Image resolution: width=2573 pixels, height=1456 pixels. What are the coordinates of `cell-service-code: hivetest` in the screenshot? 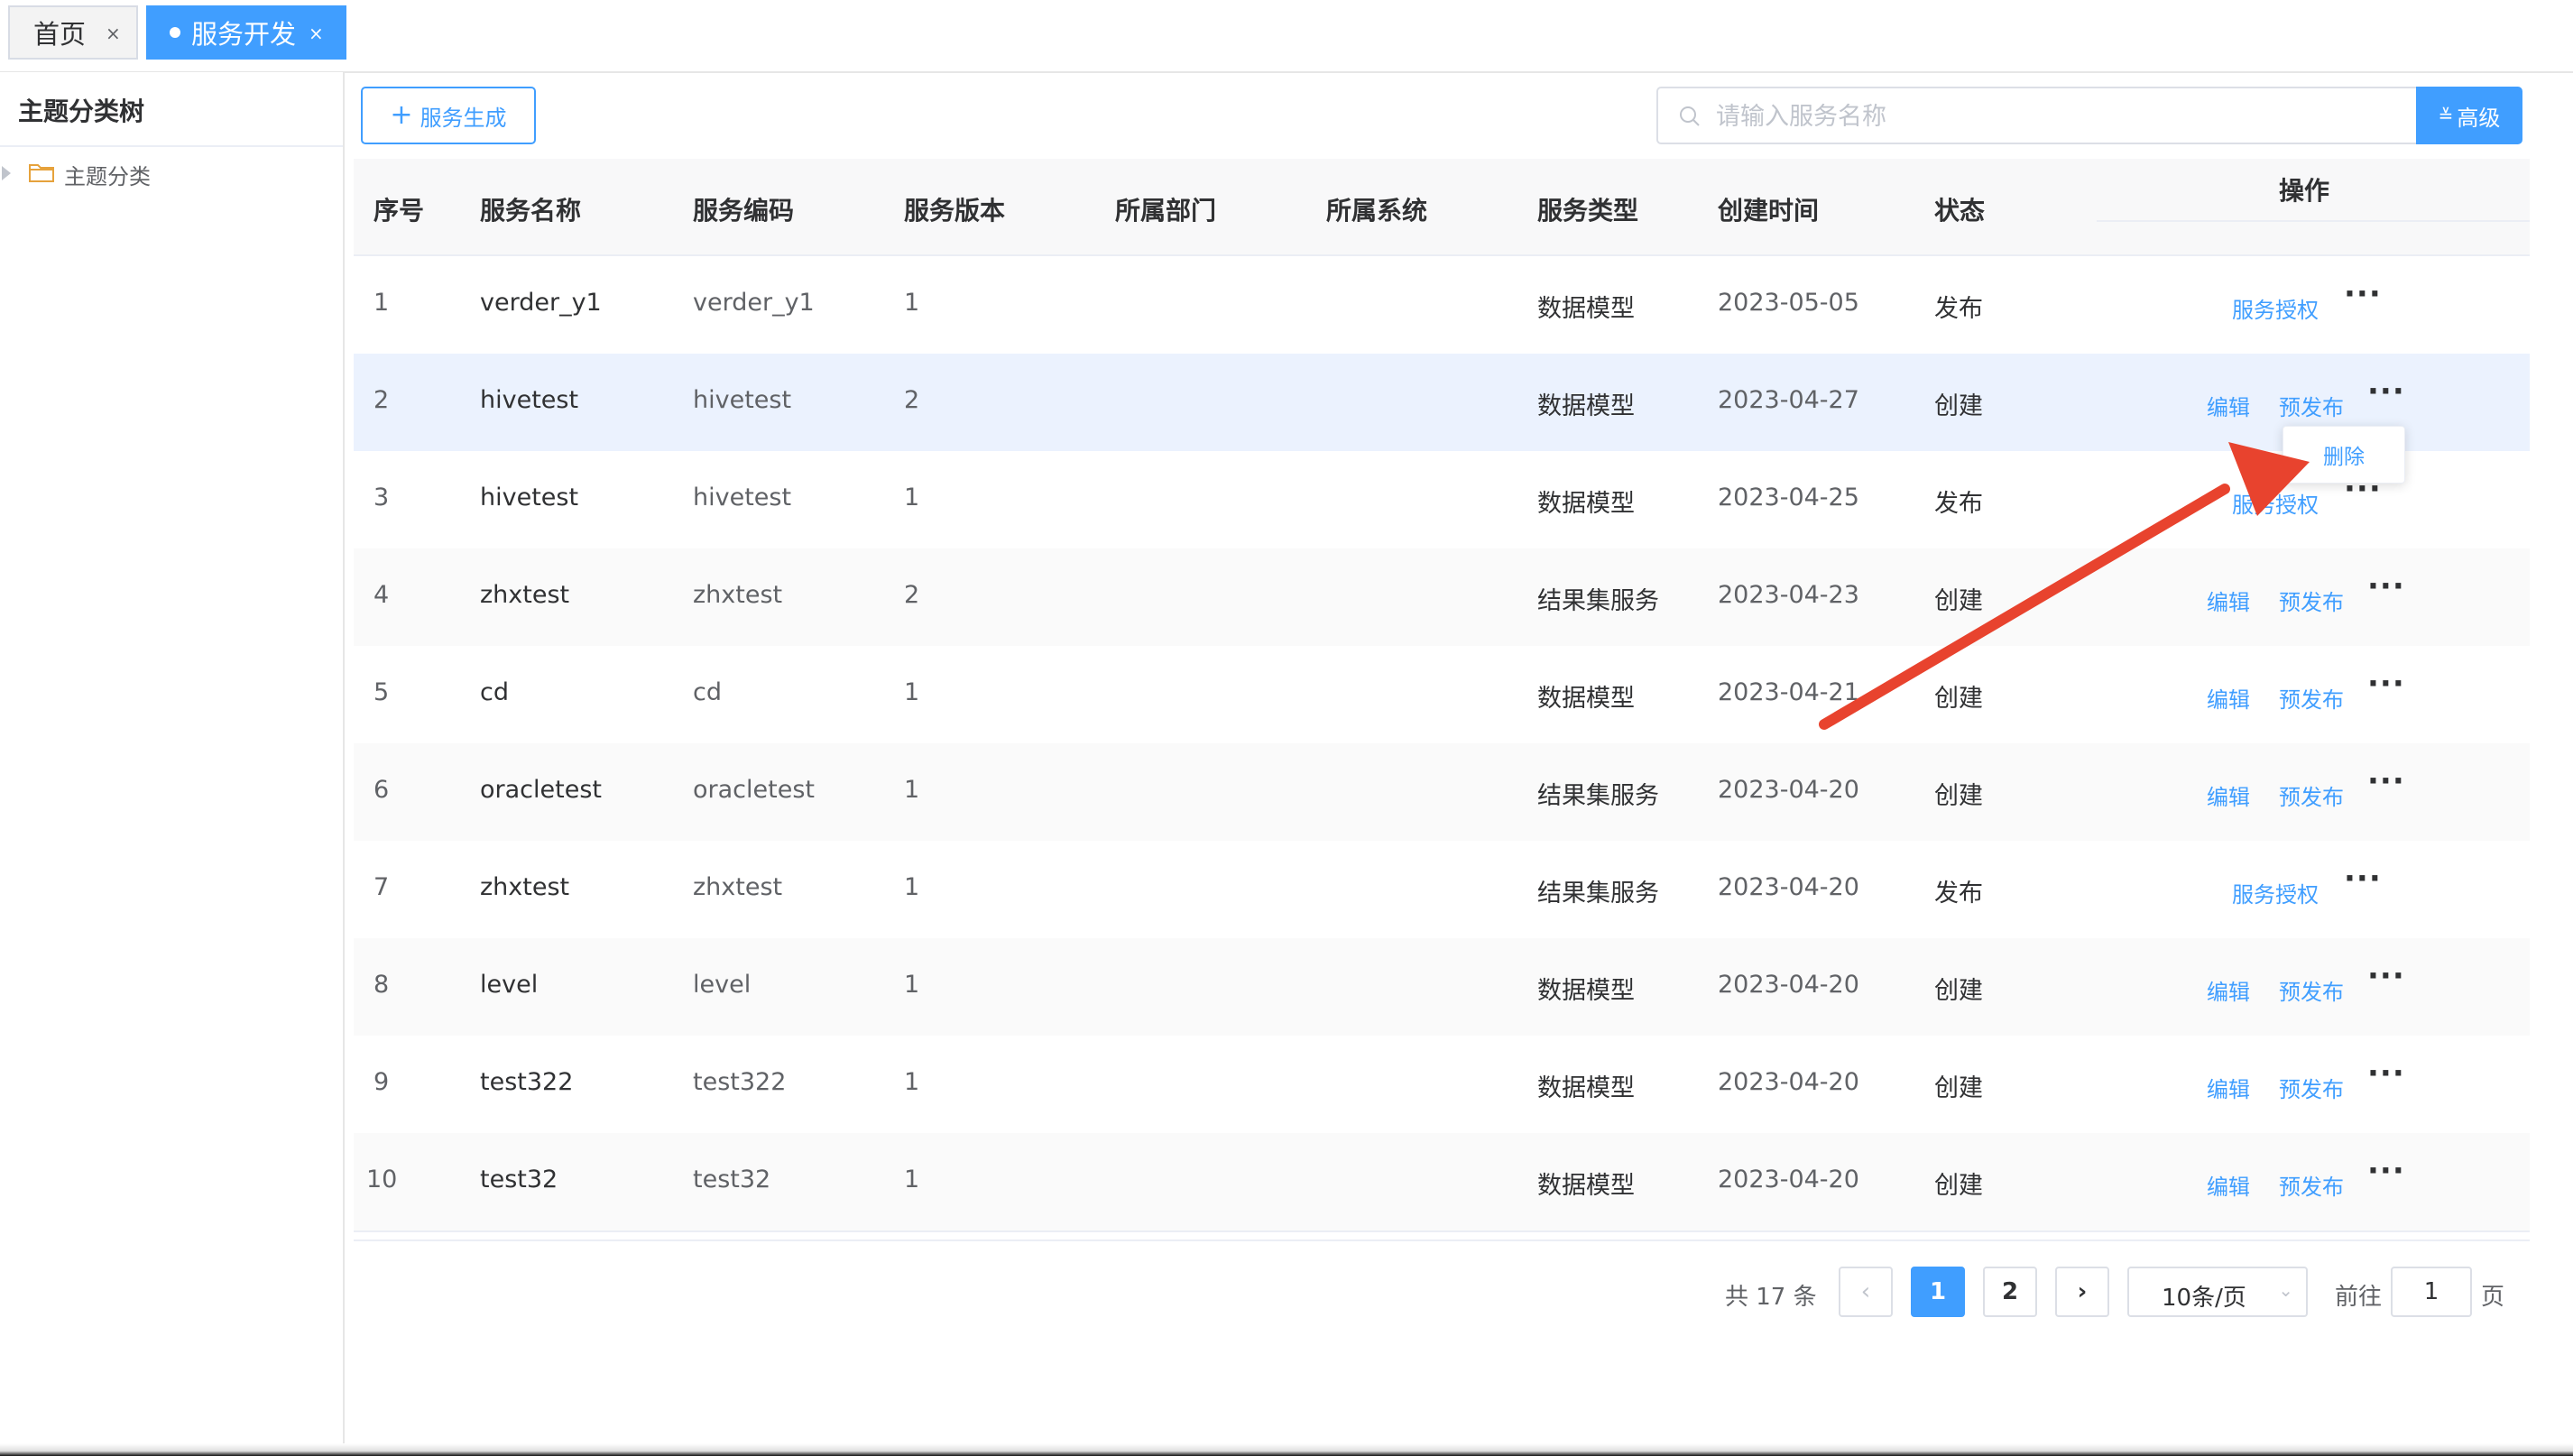 It's located at (742, 400).